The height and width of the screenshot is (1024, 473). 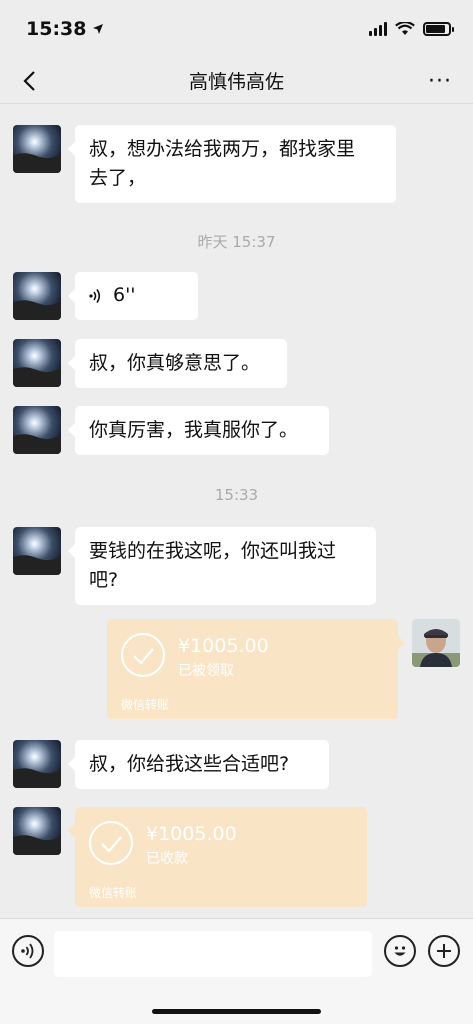 What do you see at coordinates (98, 29) in the screenshot?
I see `location-arrow-icon` at bounding box center [98, 29].